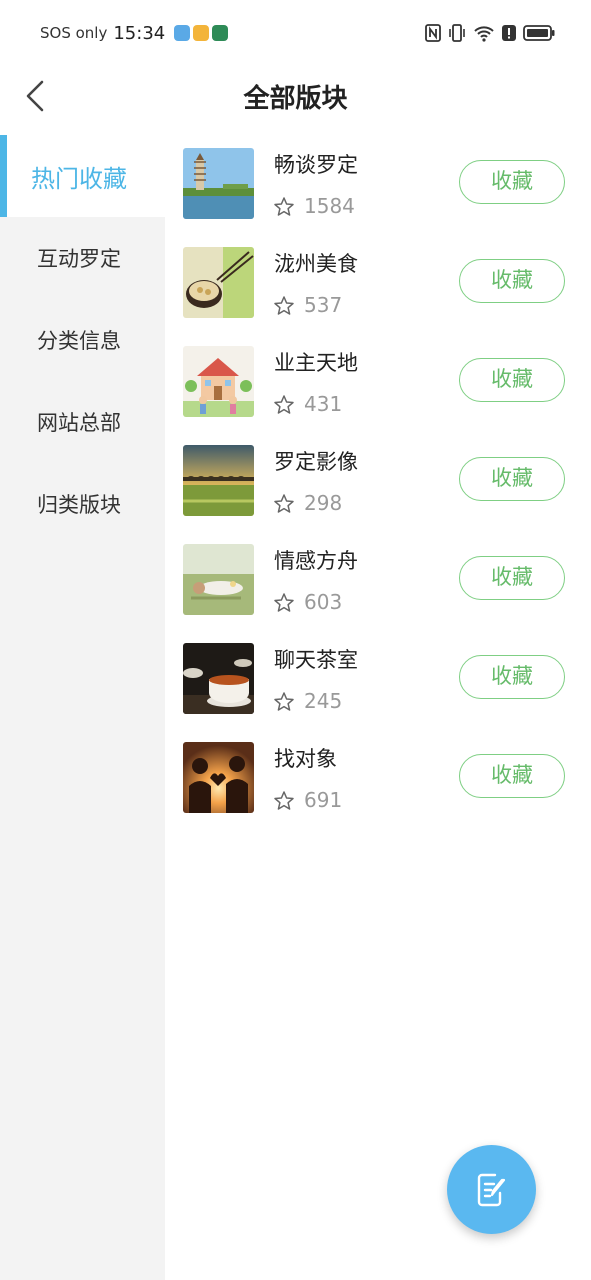  I want to click on list-item: 情感方舟 603 收藏, so click(378, 580).